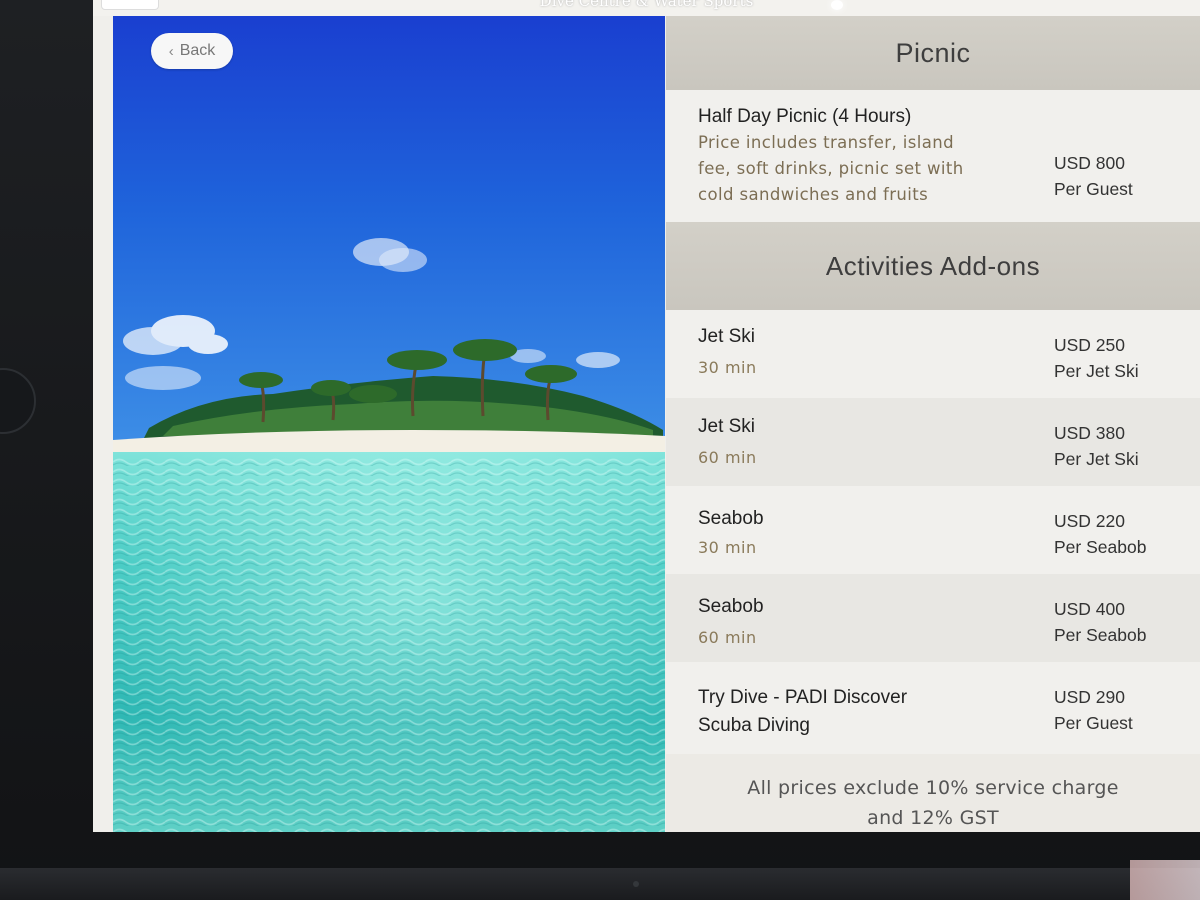  Describe the element at coordinates (171, 51) in the screenshot. I see `chevron-left-icon: ‹` at that location.